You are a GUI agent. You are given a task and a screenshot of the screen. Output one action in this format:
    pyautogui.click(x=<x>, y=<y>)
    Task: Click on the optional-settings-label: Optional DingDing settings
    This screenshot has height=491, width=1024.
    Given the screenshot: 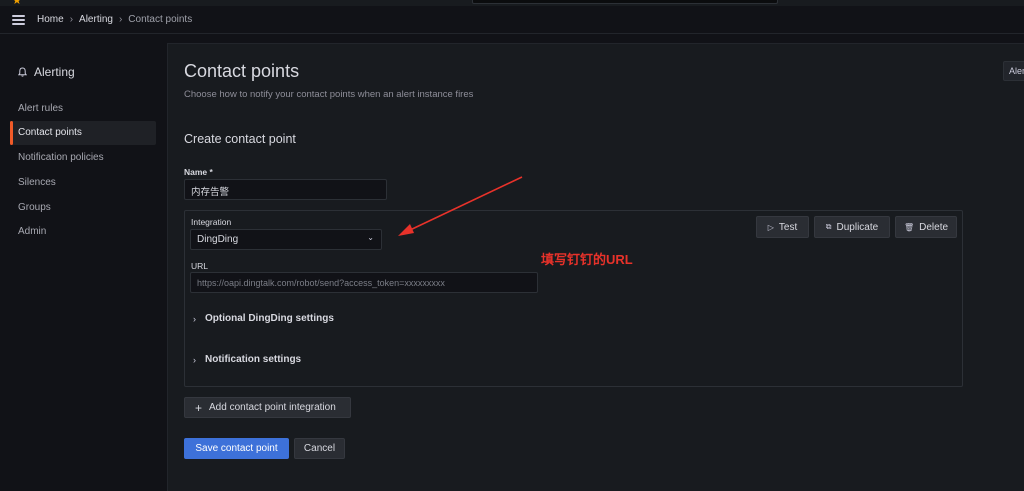 What is the action you would take?
    pyautogui.click(x=269, y=318)
    